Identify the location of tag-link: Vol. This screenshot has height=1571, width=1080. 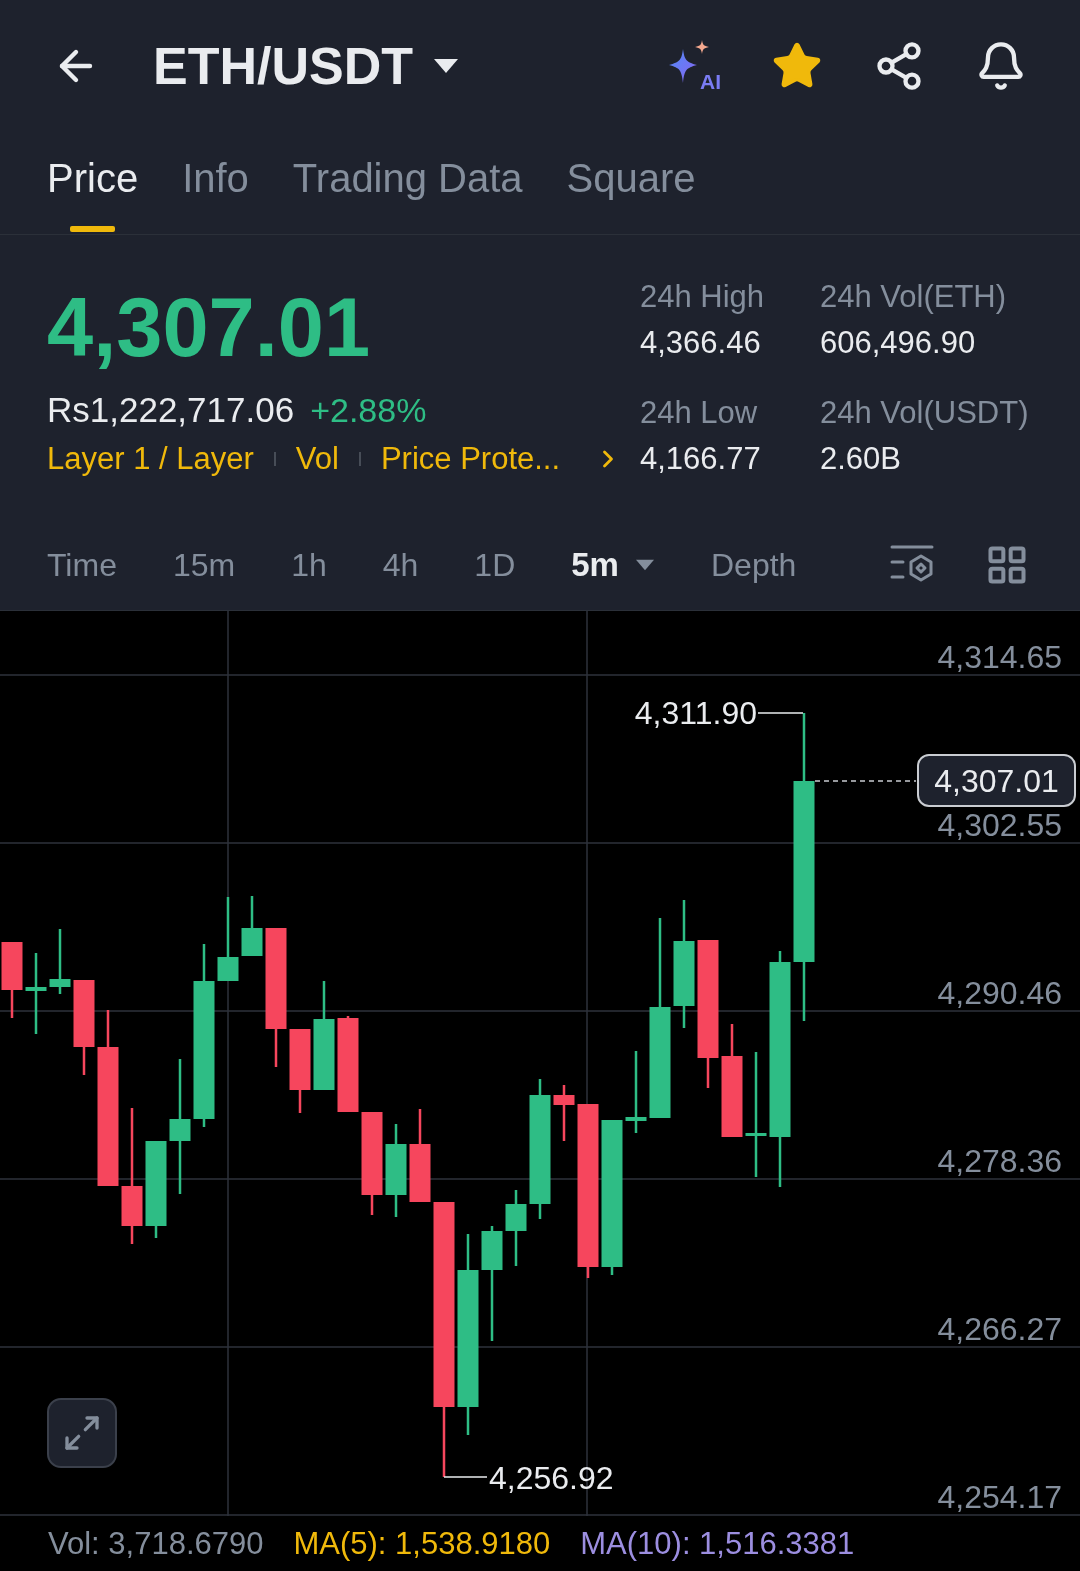
(317, 459).